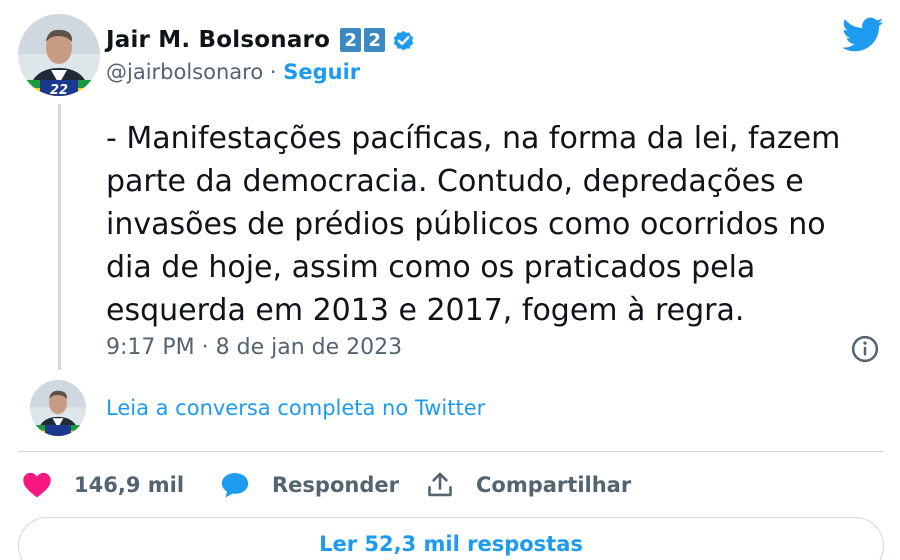 Image resolution: width=900 pixels, height=560 pixels. I want to click on speech-bubble-icon, so click(235, 485).